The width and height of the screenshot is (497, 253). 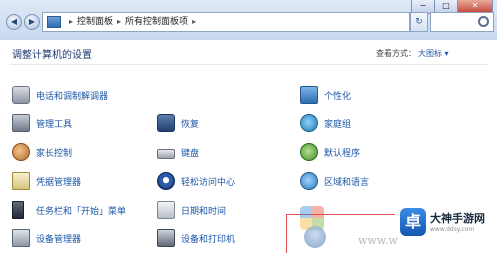 What do you see at coordinates (309, 152) in the screenshot?
I see `default-programs-icon` at bounding box center [309, 152].